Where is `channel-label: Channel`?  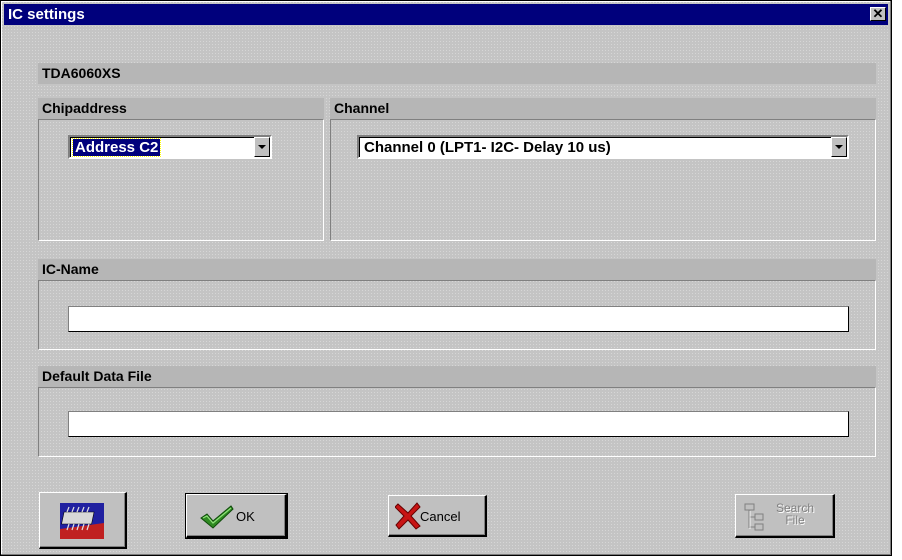
channel-label: Channel is located at coordinates (362, 108).